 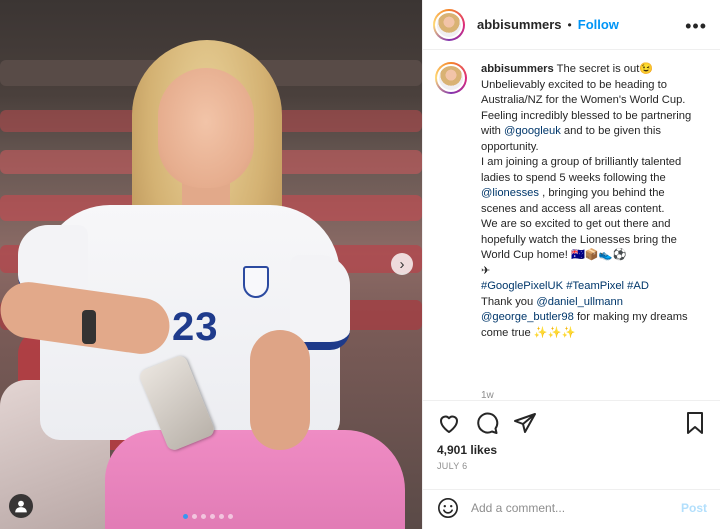 I want to click on action-icons, so click(x=487, y=423).